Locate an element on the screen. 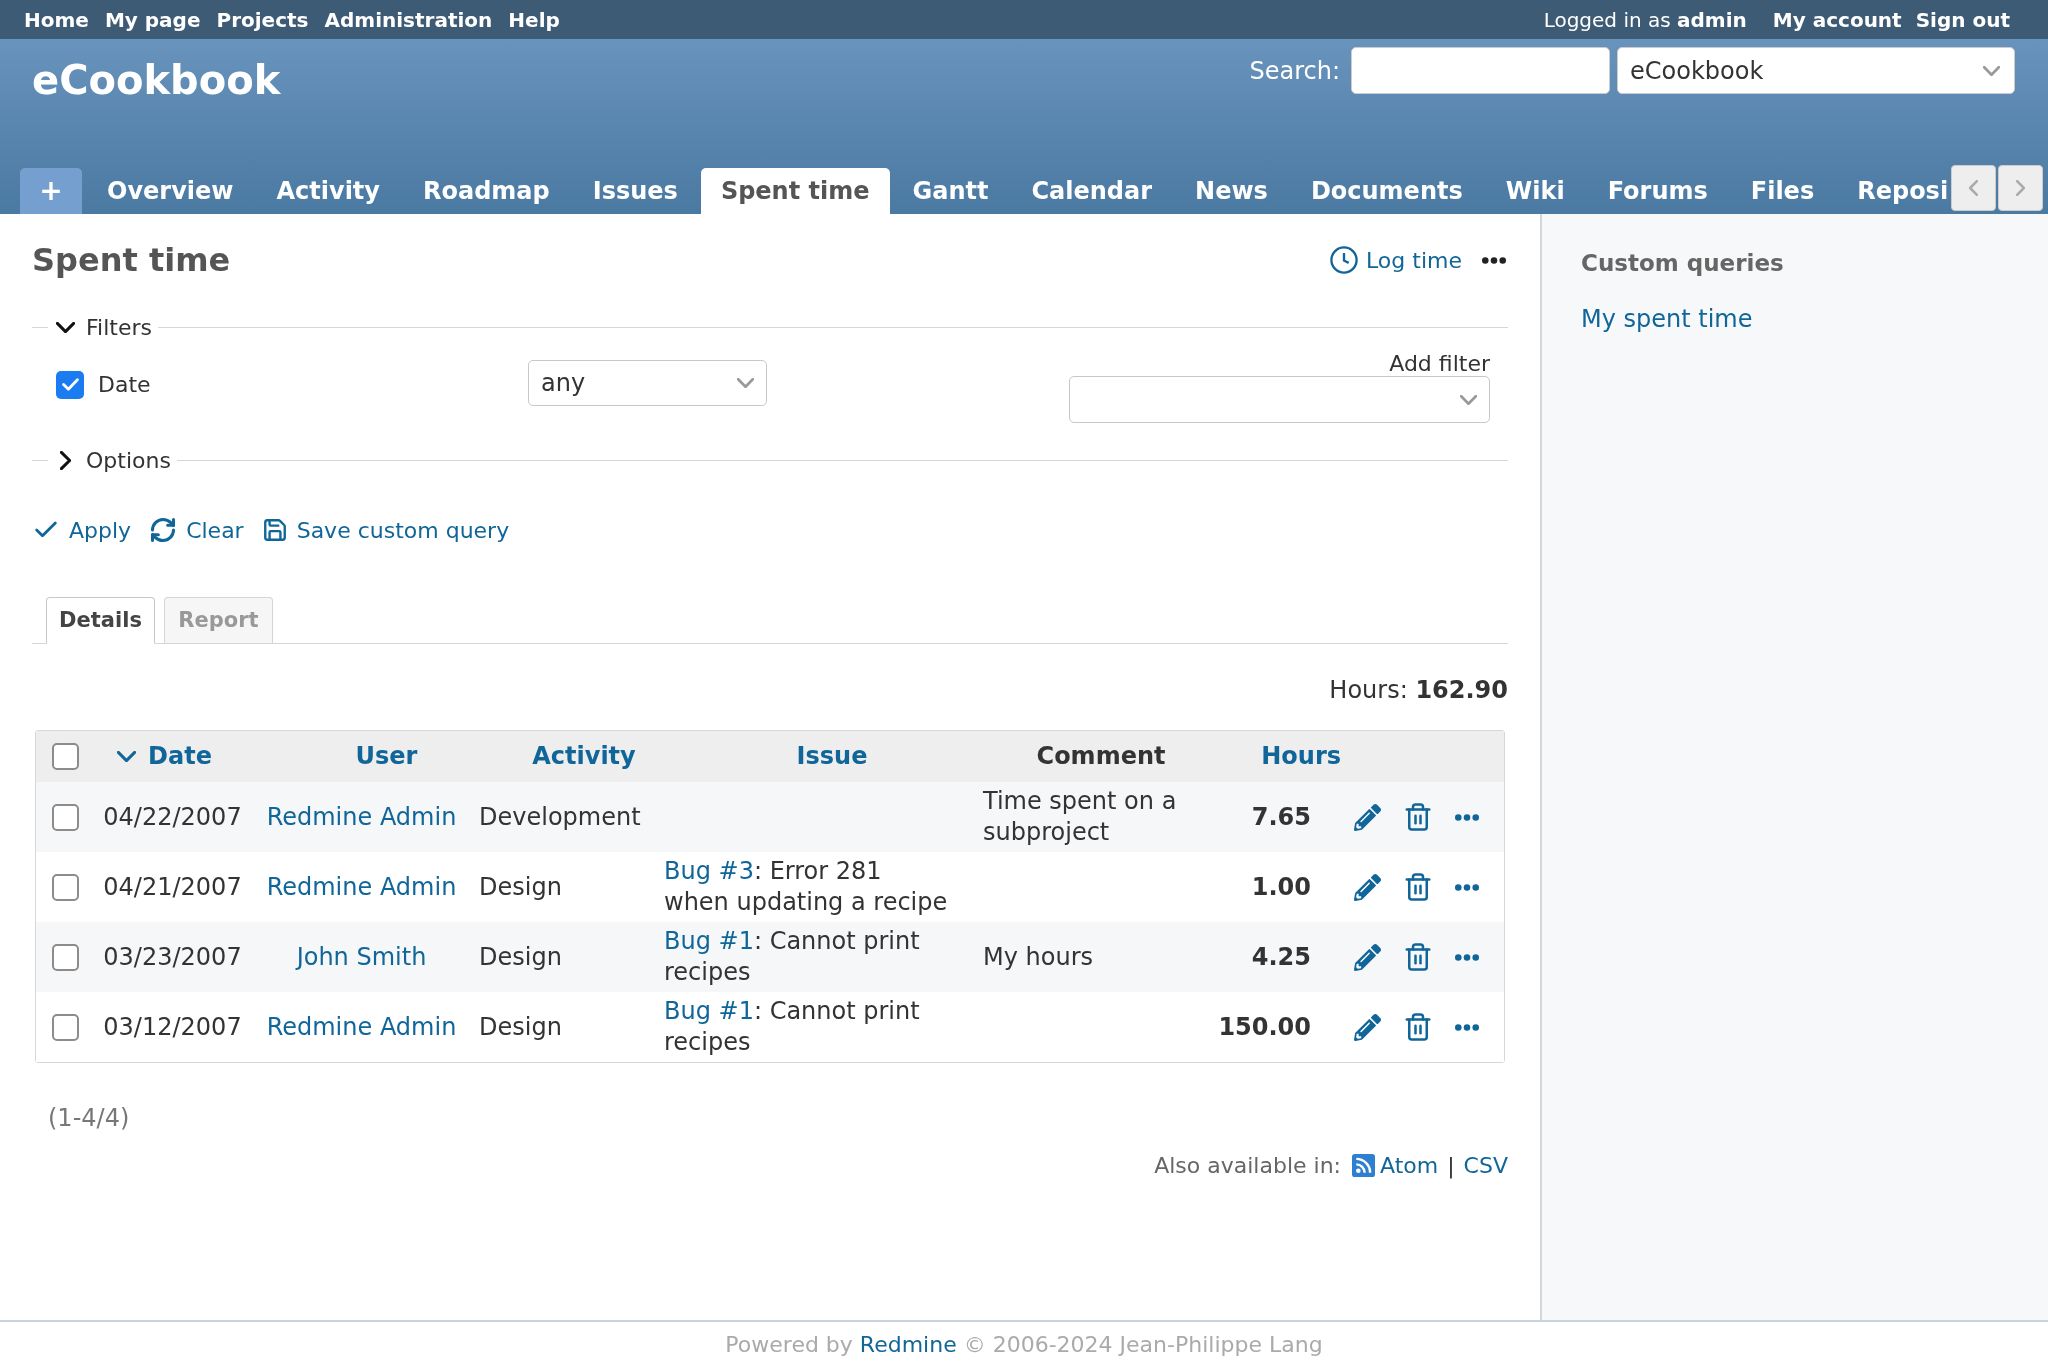 The height and width of the screenshot is (1366, 2048). add-filter-label: Add filter is located at coordinates (1439, 364).